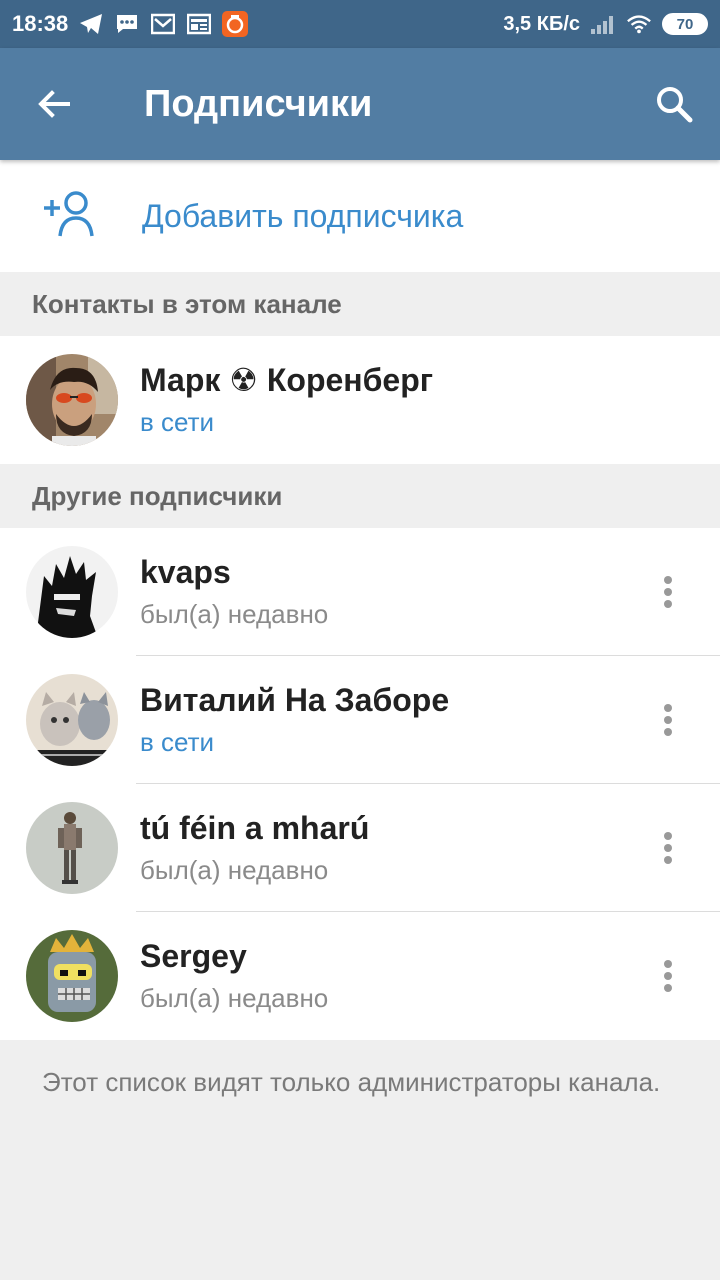  What do you see at coordinates (199, 24) in the screenshot?
I see `news-icon` at bounding box center [199, 24].